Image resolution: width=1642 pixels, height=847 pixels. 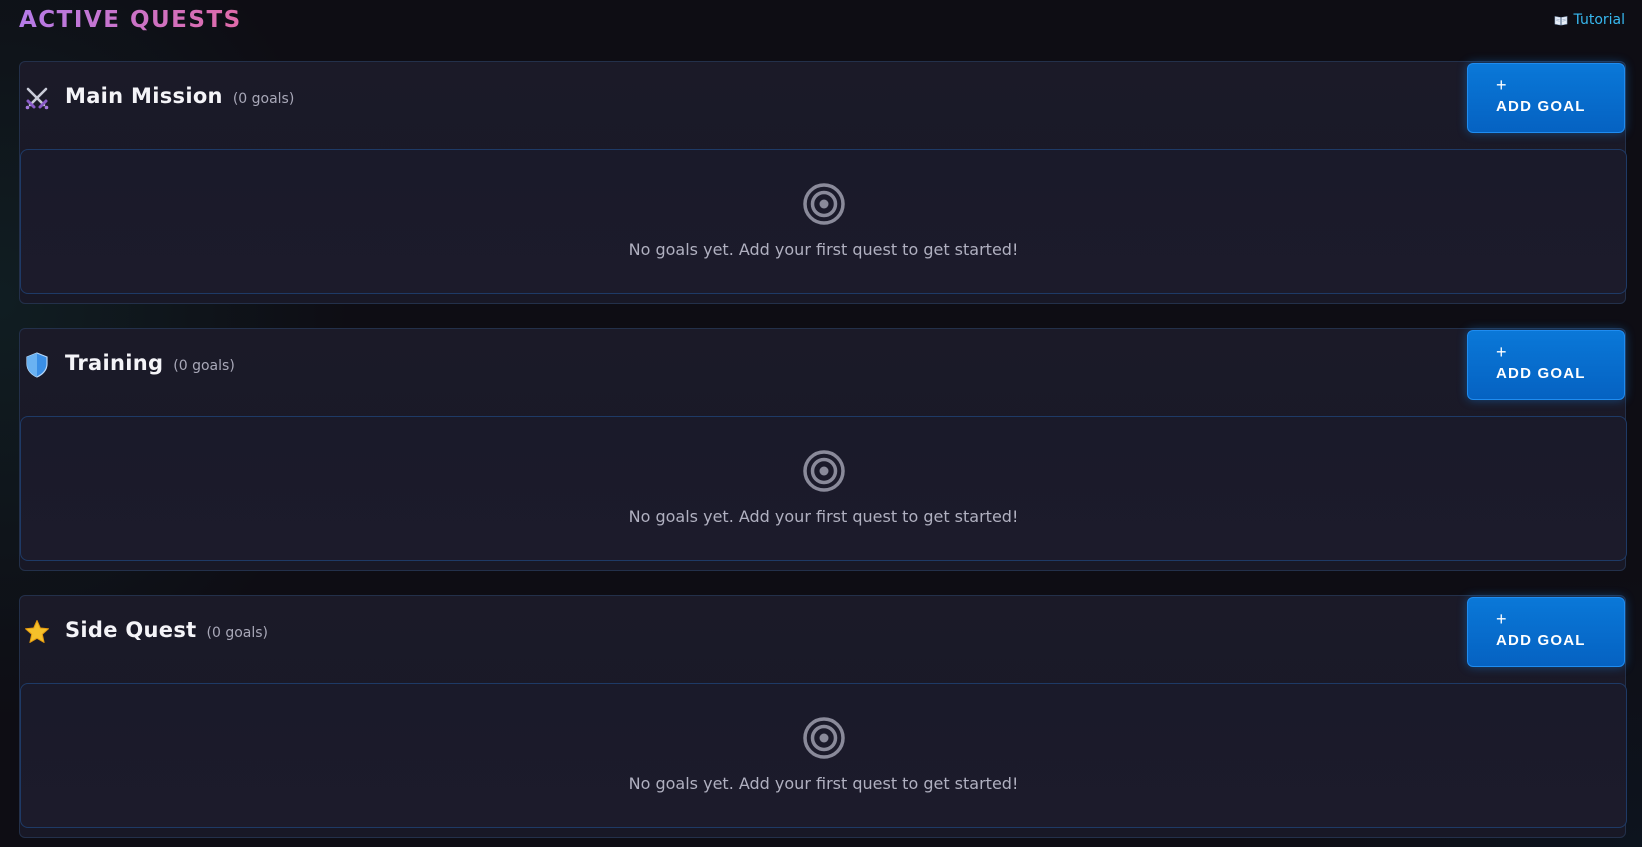 I want to click on crossed-swords-icon, so click(x=37, y=98).